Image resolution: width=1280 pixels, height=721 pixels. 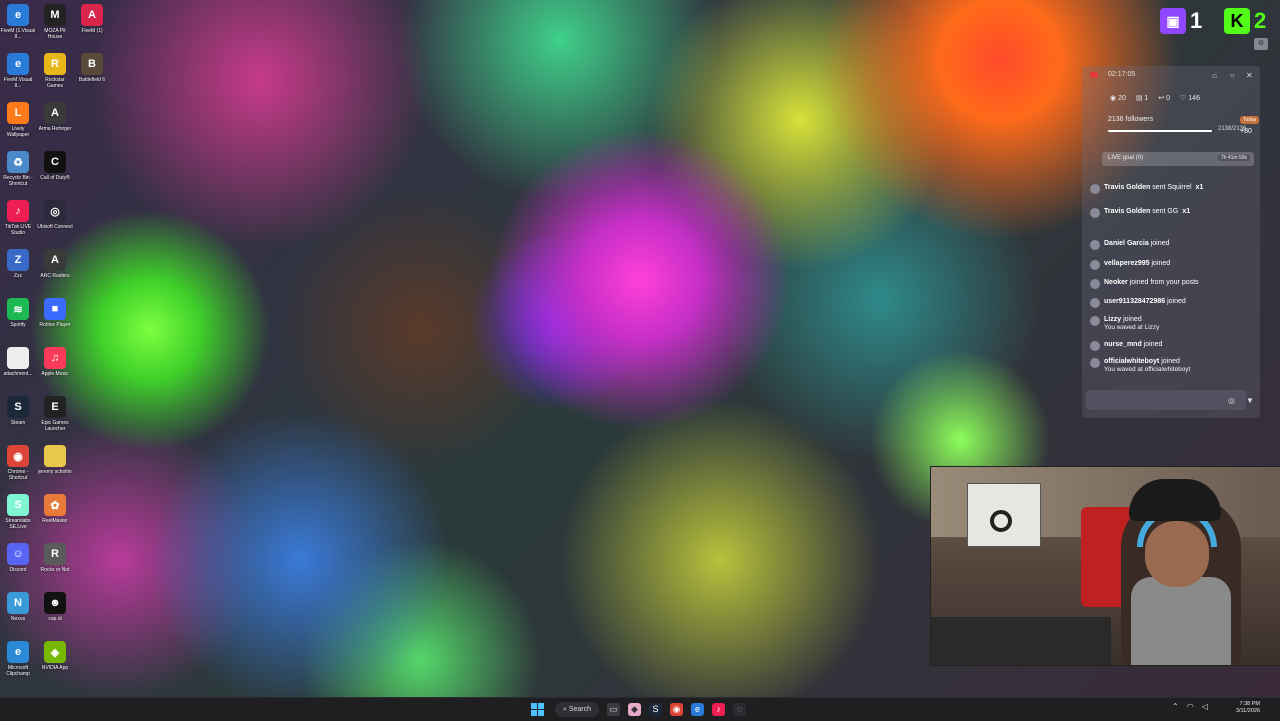 I want to click on desktop-icon: A Arma Reforger, so click(x=55, y=117).